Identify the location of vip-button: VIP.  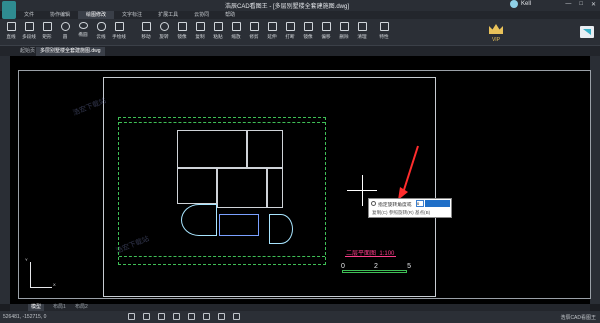
(496, 33).